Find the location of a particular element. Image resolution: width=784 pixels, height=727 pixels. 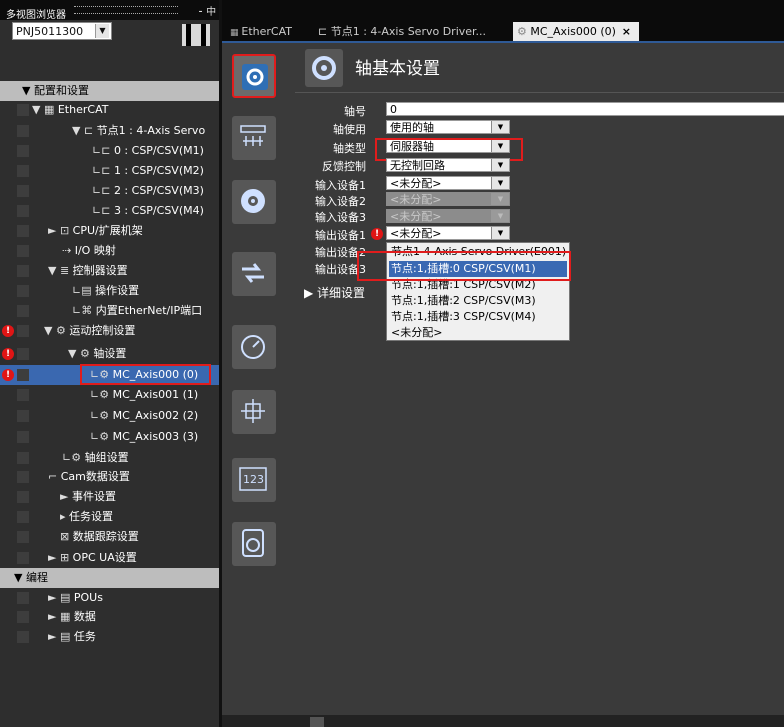

tab-ethercat: ▦ EtherCAT is located at coordinates (264, 31).